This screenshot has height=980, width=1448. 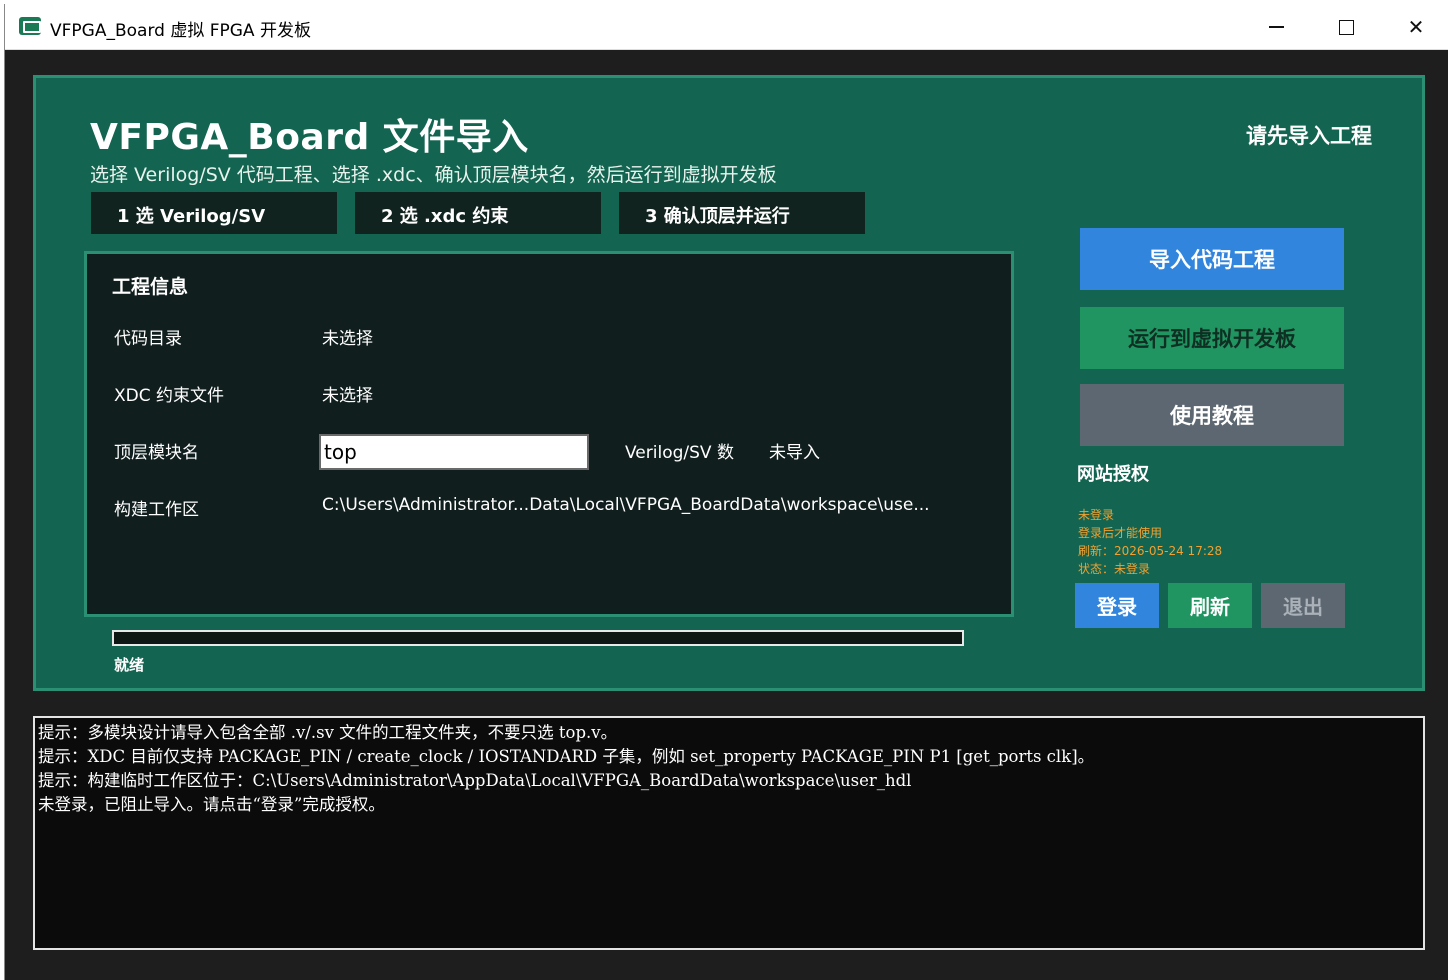 I want to click on verilog-count-value: 未导入, so click(x=794, y=453).